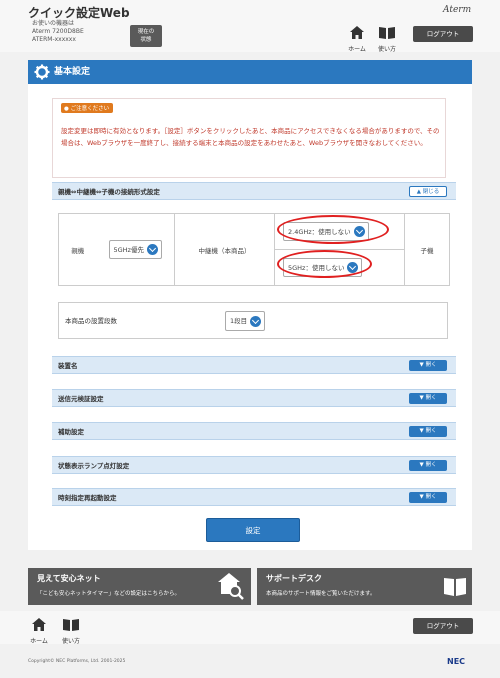 This screenshot has height=678, width=500. What do you see at coordinates (254, 431) in the screenshot?
I see `section-auxiliary: 補助設定 ▼ 開く` at bounding box center [254, 431].